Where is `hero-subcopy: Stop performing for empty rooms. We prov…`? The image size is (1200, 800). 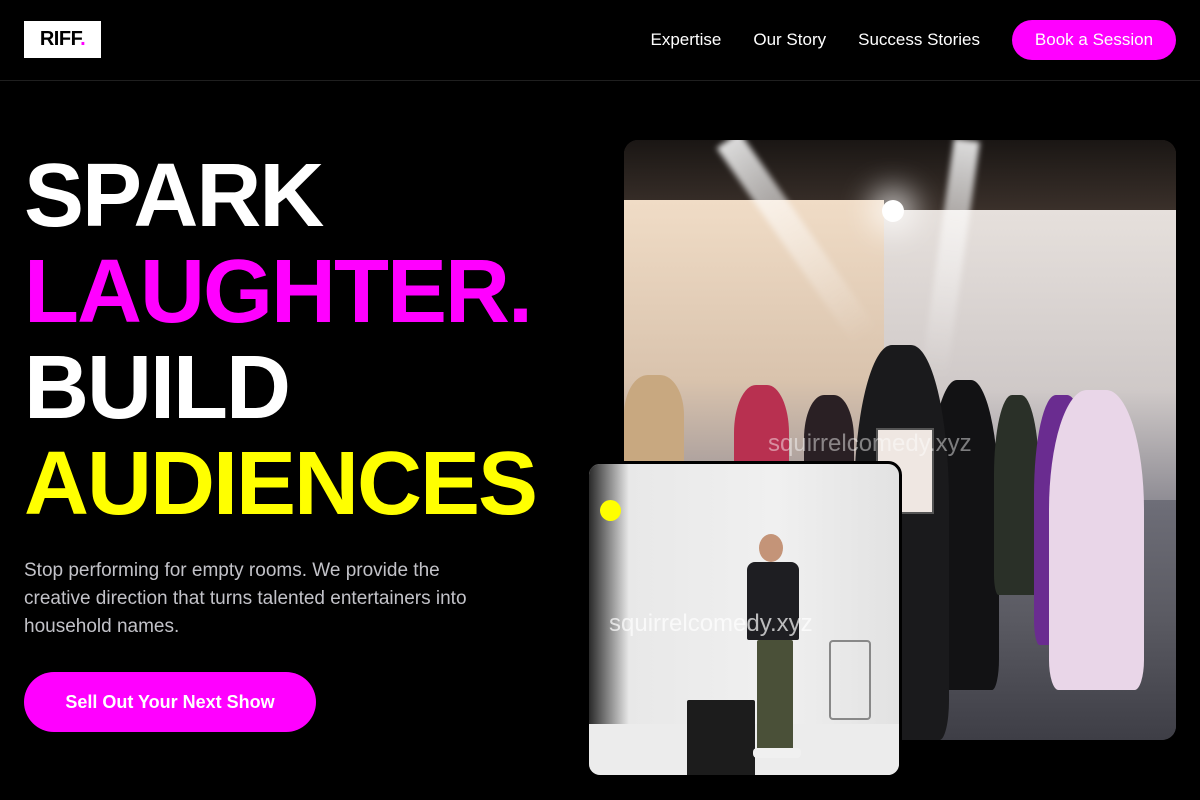 hero-subcopy: Stop performing for empty rooms. We prov… is located at coordinates (245, 598).